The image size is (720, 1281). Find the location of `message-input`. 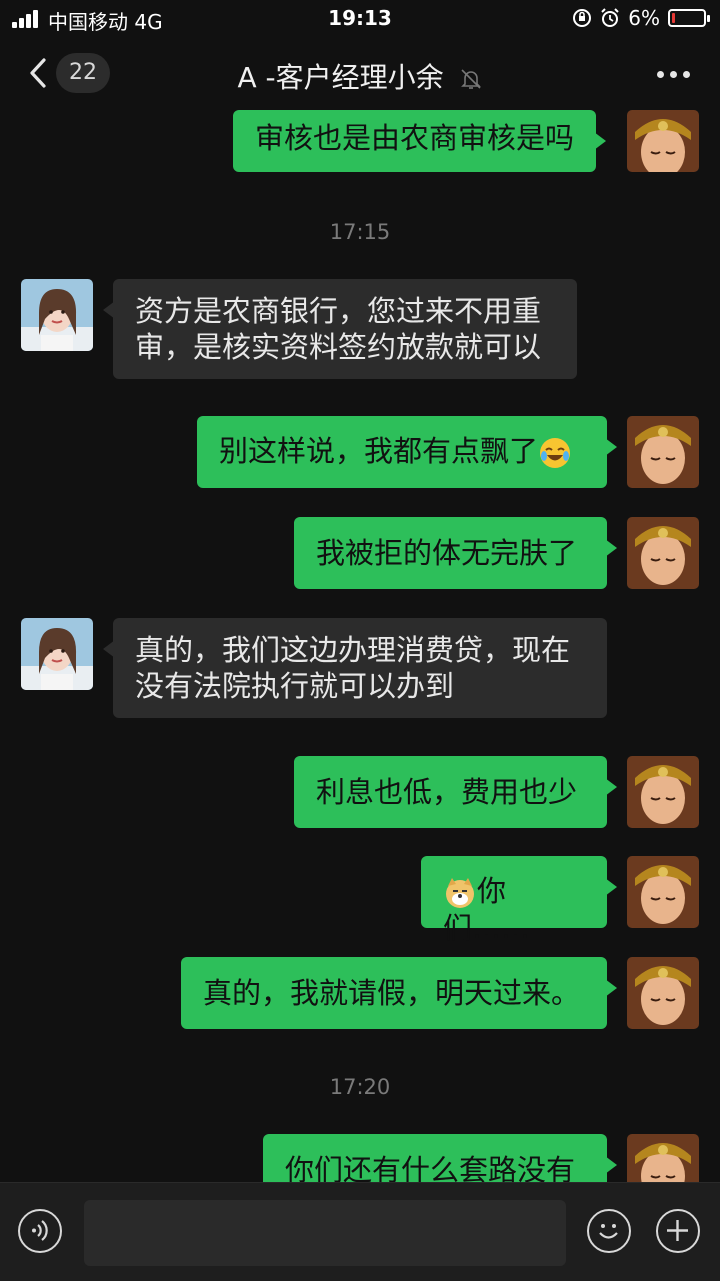

message-input is located at coordinates (325, 1233).